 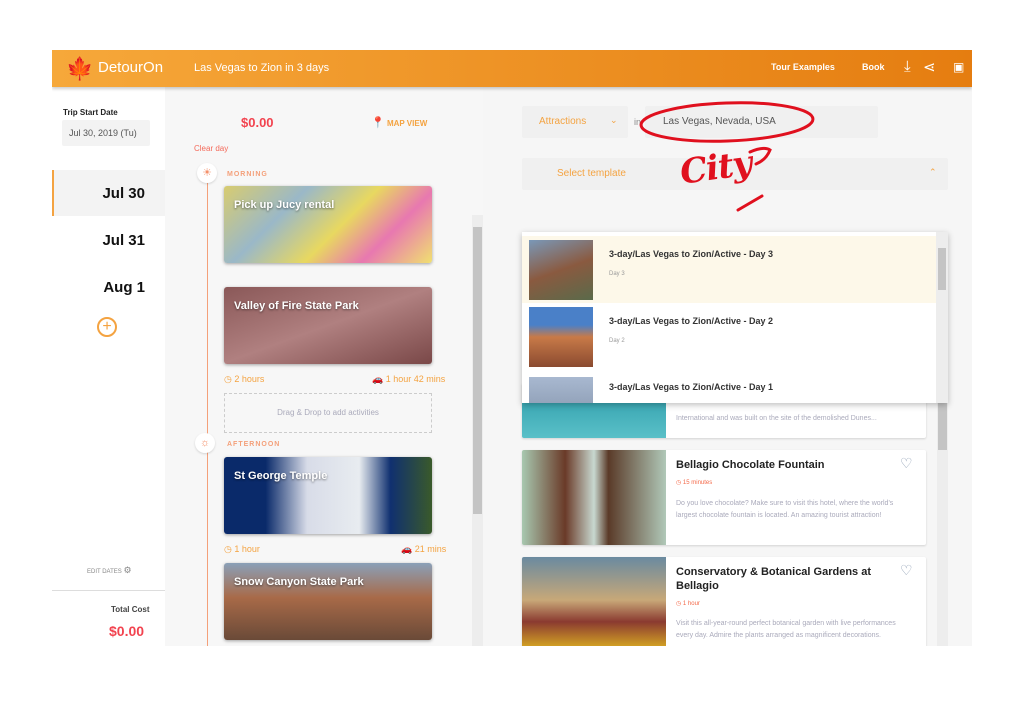 I want to click on gear-icon: ⚙, so click(x=127, y=570).